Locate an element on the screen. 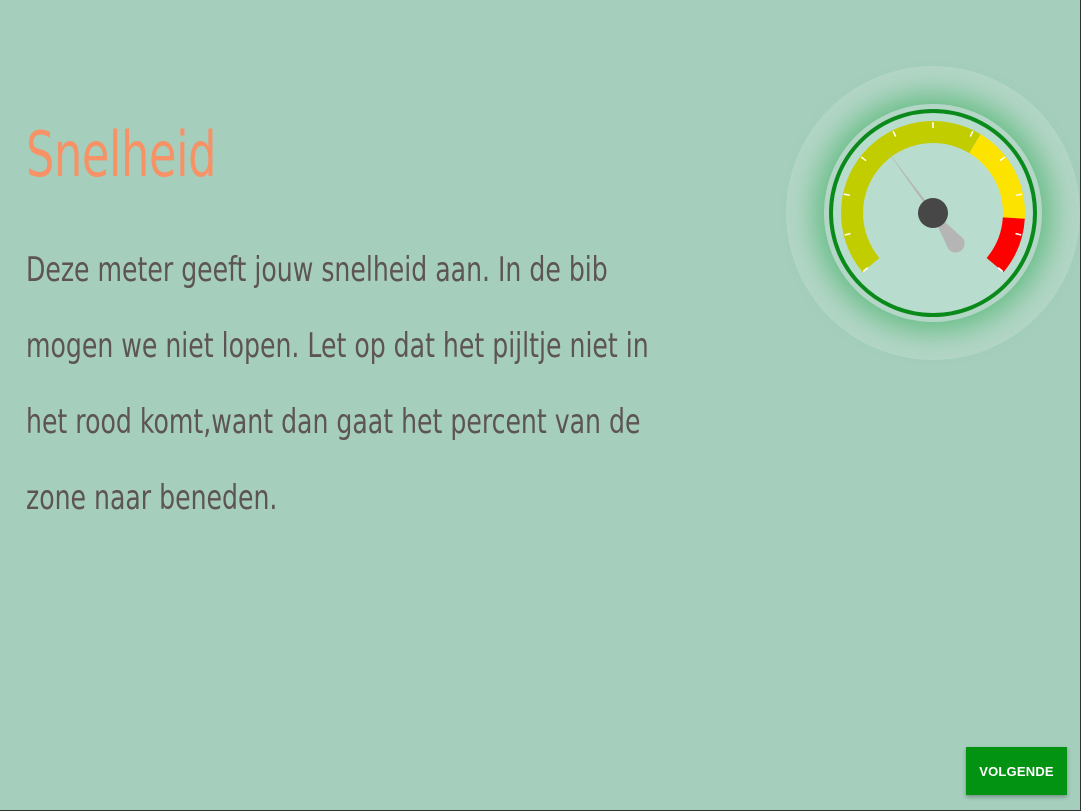  speedometer-gauge is located at coordinates (933, 213).